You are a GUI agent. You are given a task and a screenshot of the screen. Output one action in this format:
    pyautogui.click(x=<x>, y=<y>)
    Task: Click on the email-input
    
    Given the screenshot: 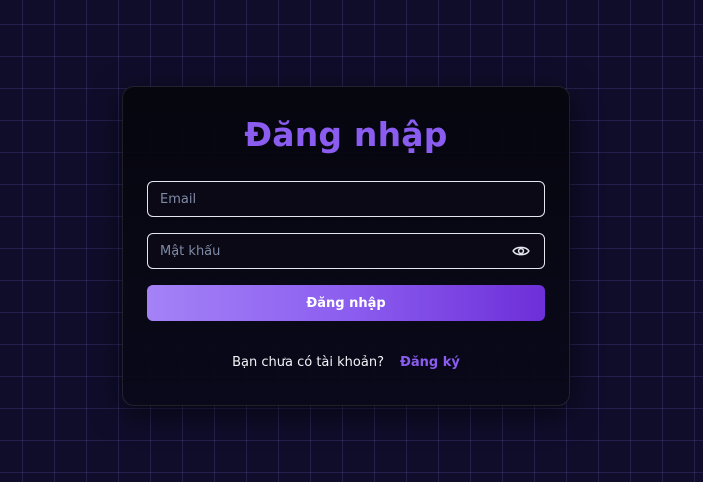 What is the action you would take?
    pyautogui.click(x=346, y=199)
    